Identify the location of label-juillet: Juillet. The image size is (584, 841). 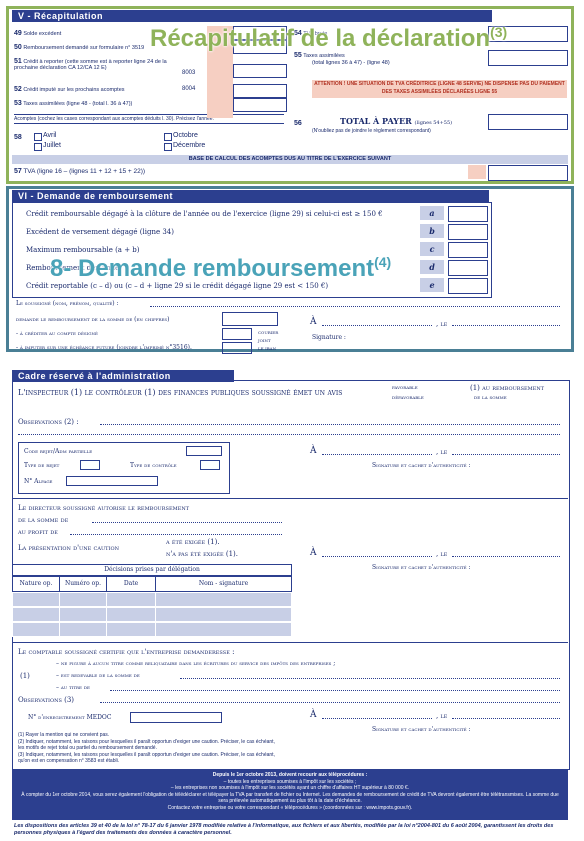
(52, 145).